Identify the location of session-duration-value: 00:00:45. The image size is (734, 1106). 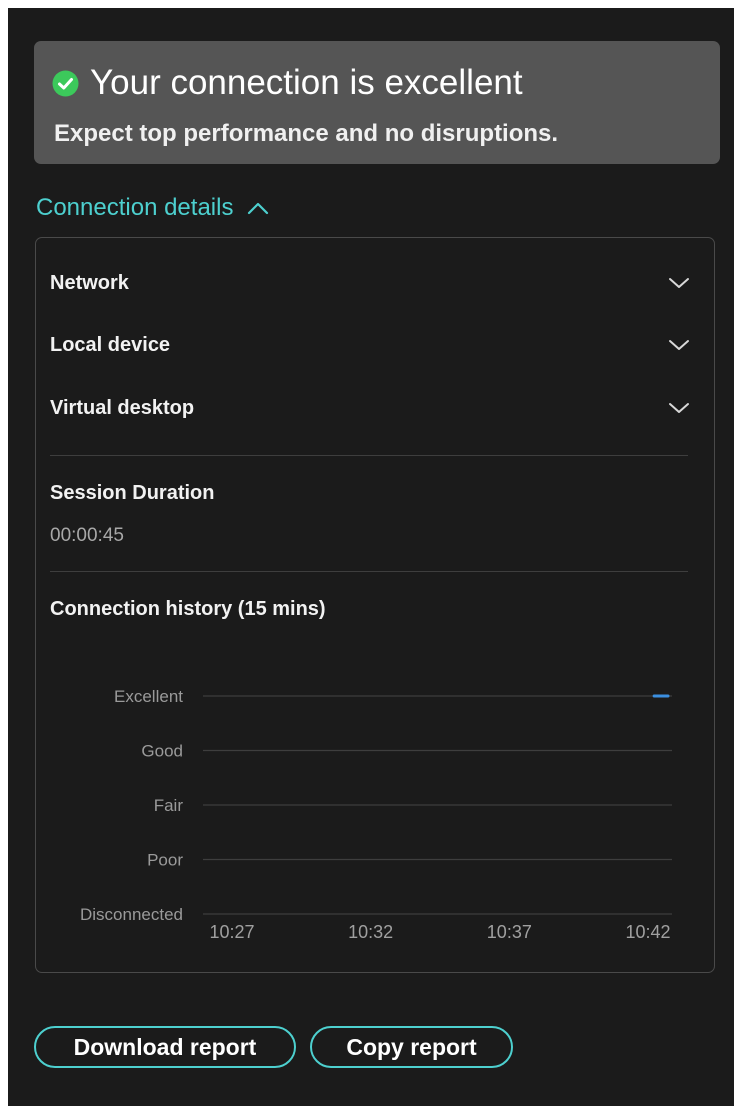
(87, 535).